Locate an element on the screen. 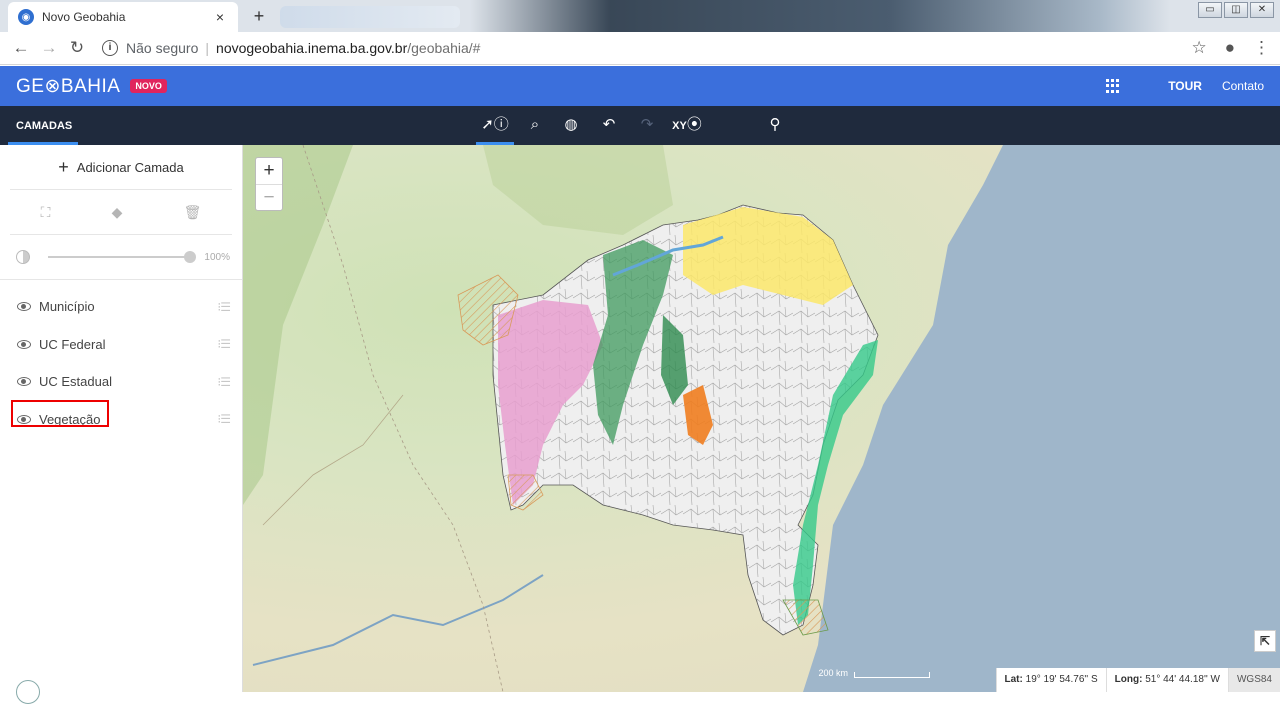 Image resolution: width=1280 pixels, height=704 pixels. back-icon: ← is located at coordinates (21, 48).